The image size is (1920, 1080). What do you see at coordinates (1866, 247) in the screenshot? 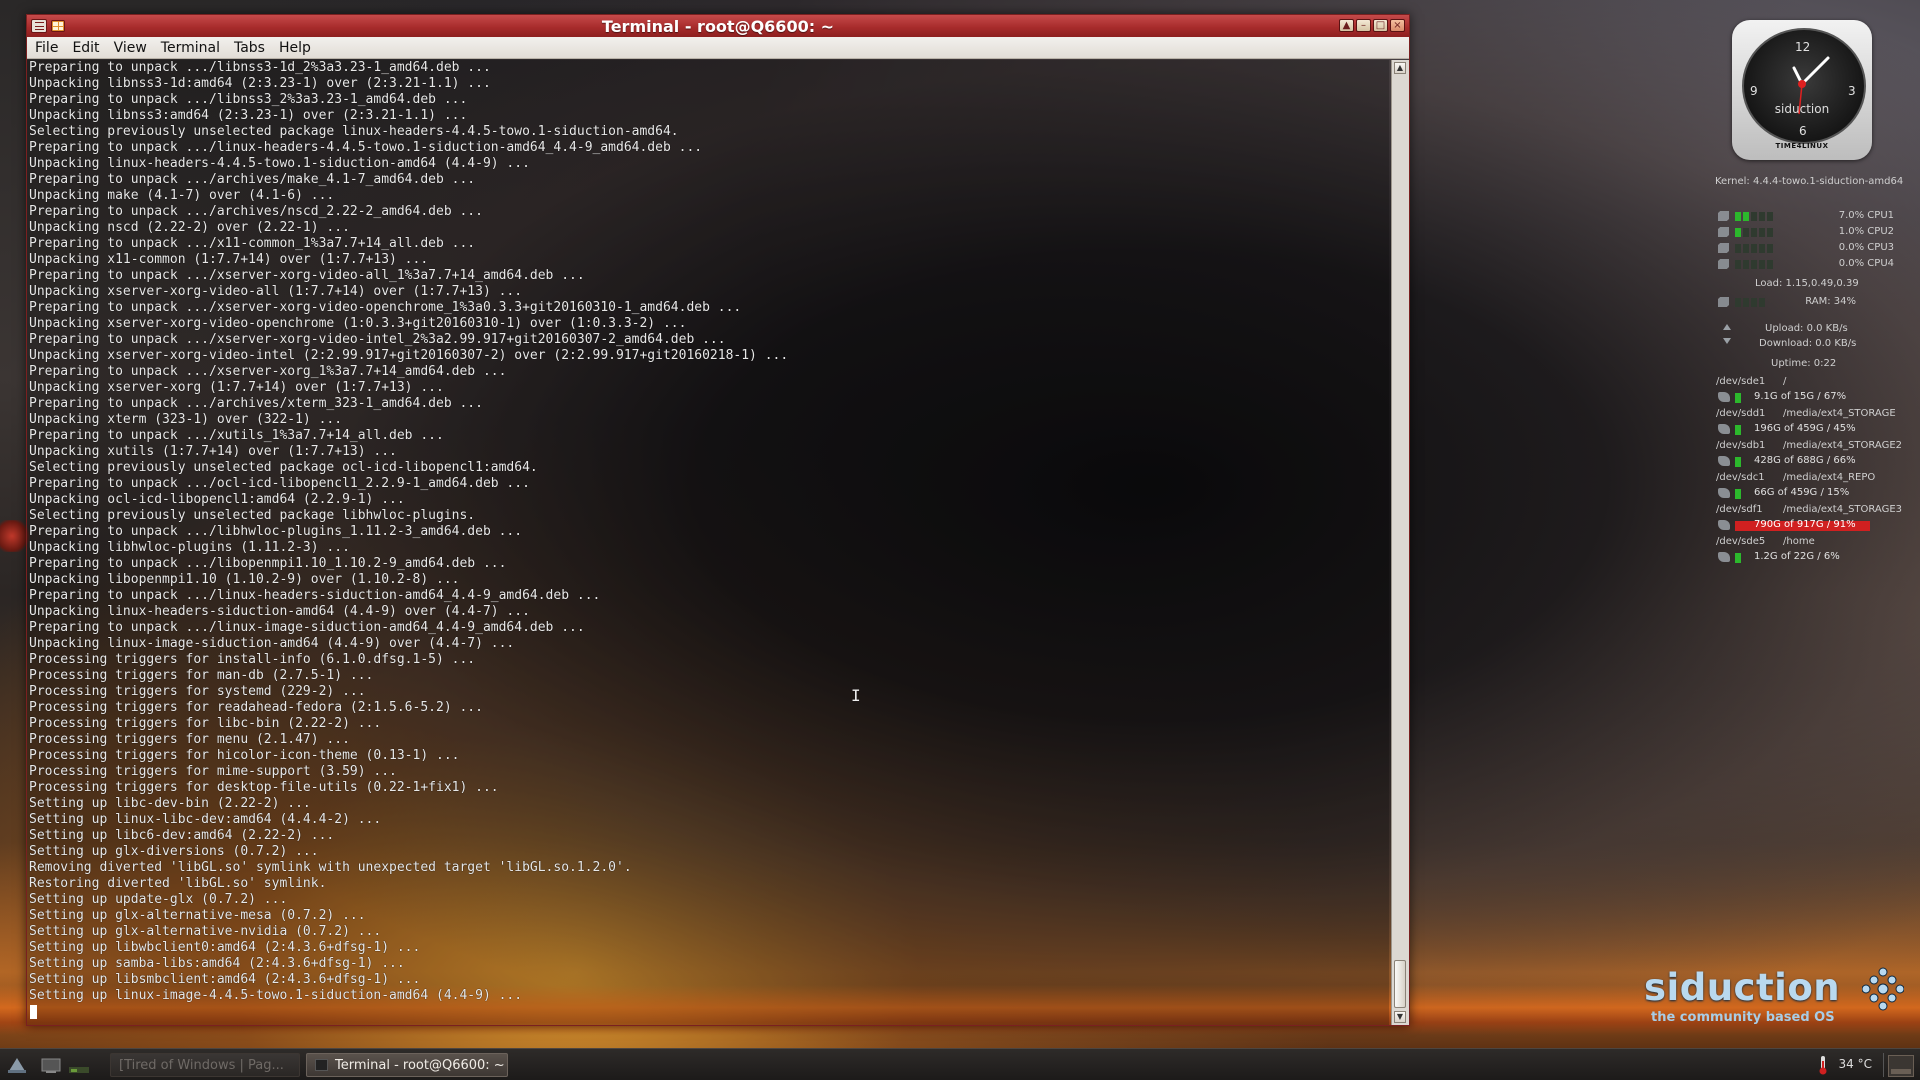
I see `cpu-value: 0.0% CPU3` at bounding box center [1866, 247].